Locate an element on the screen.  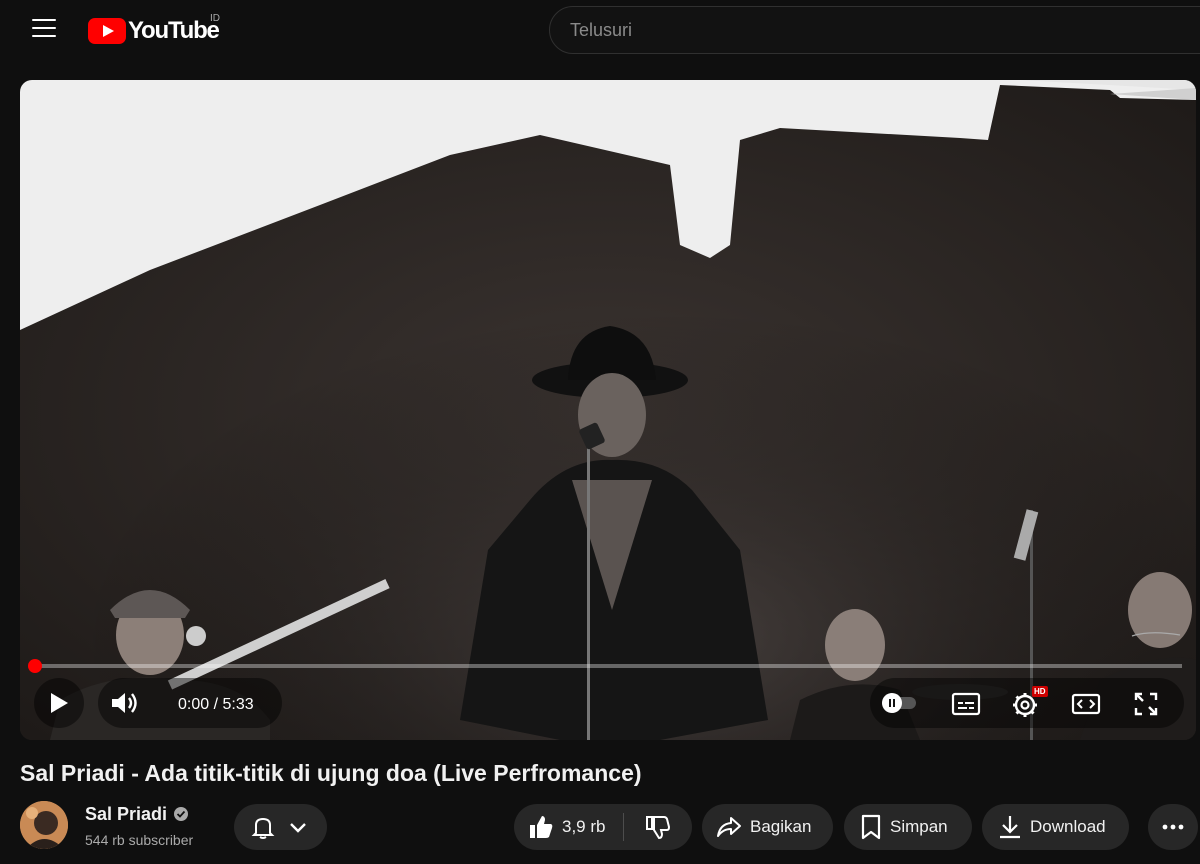
verified-icon is located at coordinates (181, 814).